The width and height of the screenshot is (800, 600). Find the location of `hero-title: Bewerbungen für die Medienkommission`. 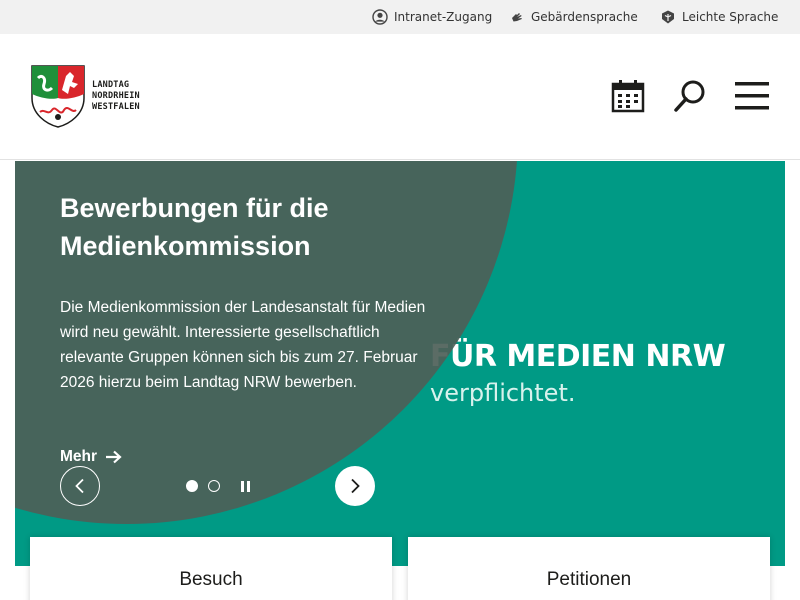

hero-title: Bewerbungen für die Medienkommission is located at coordinates (194, 227).